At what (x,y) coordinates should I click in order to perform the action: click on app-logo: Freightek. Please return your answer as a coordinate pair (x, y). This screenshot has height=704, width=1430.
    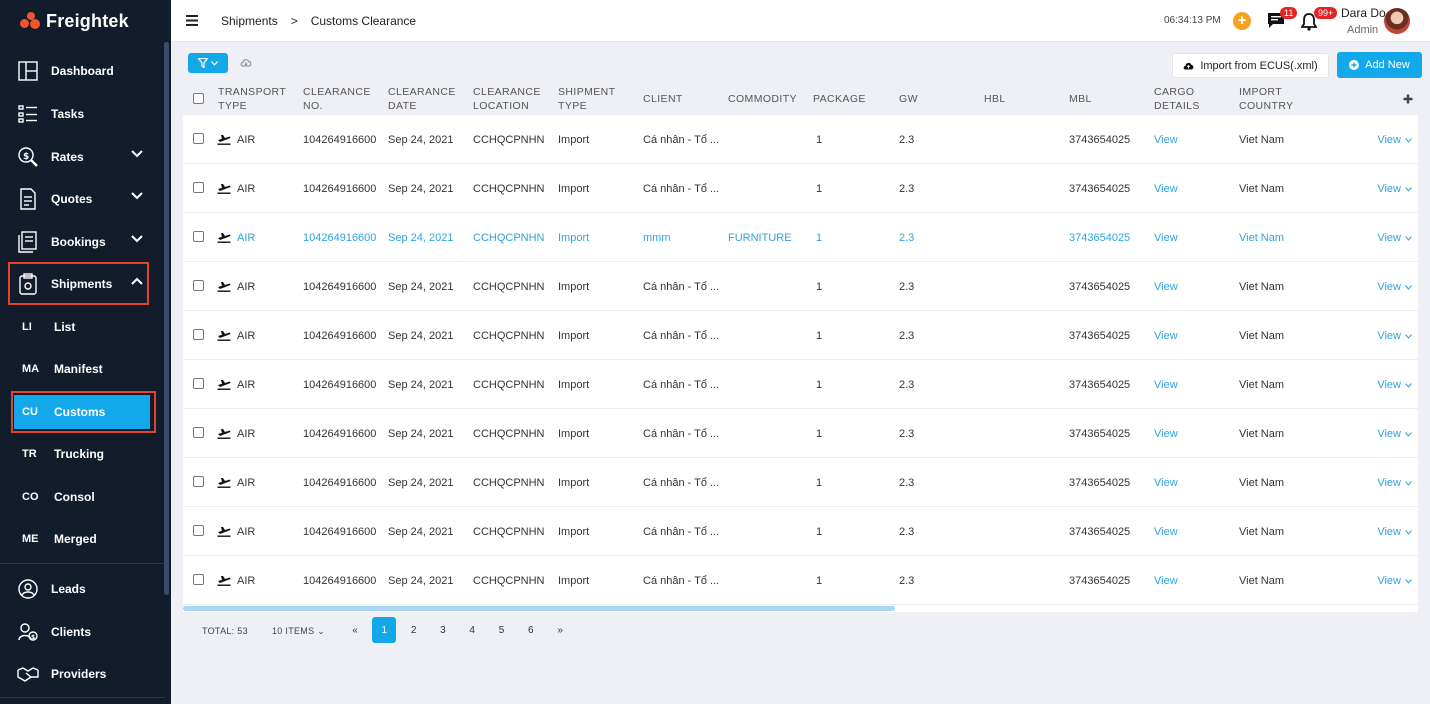
    Looking at the image, I should click on (85, 21).